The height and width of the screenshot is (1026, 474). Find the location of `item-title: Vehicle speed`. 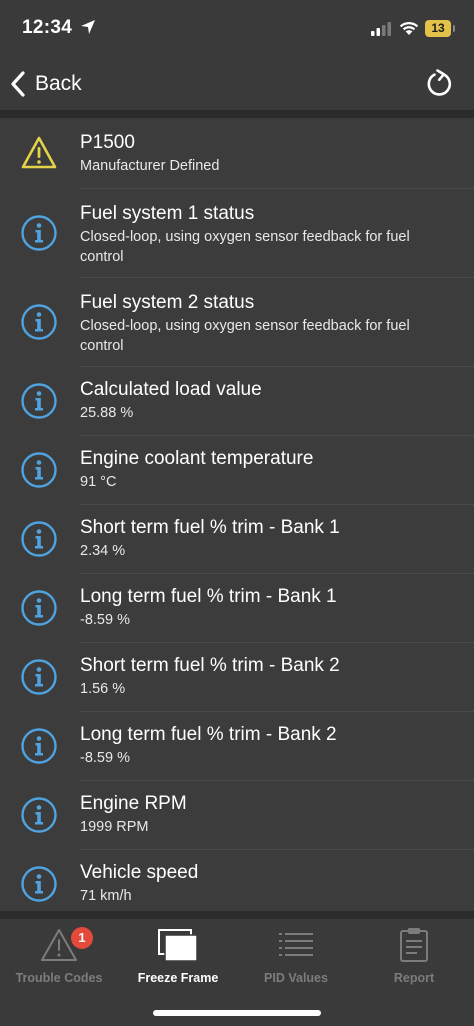

item-title: Vehicle speed is located at coordinates (139, 872).